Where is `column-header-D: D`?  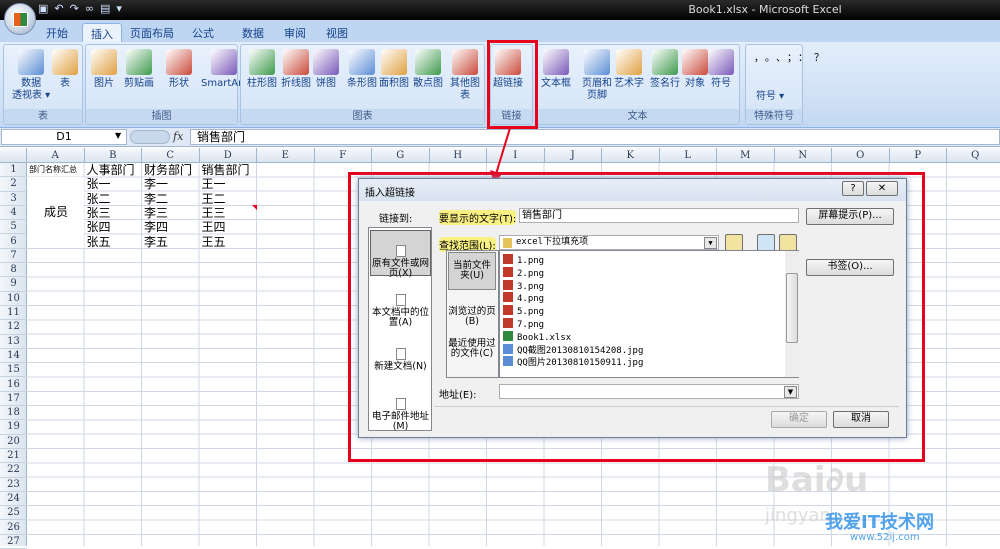
column-header-D: D is located at coordinates (228, 155).